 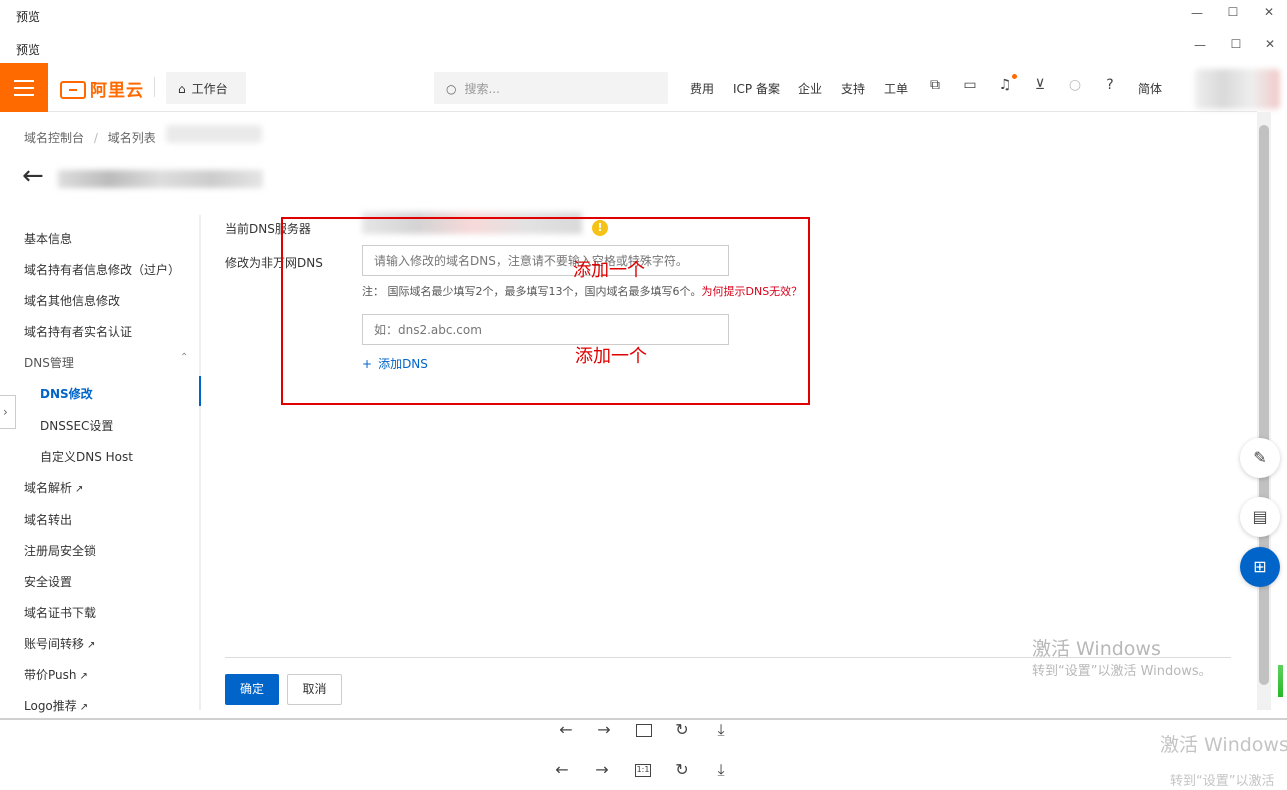 I want to click on nav-link-icp: ICP 备案, so click(x=756, y=88).